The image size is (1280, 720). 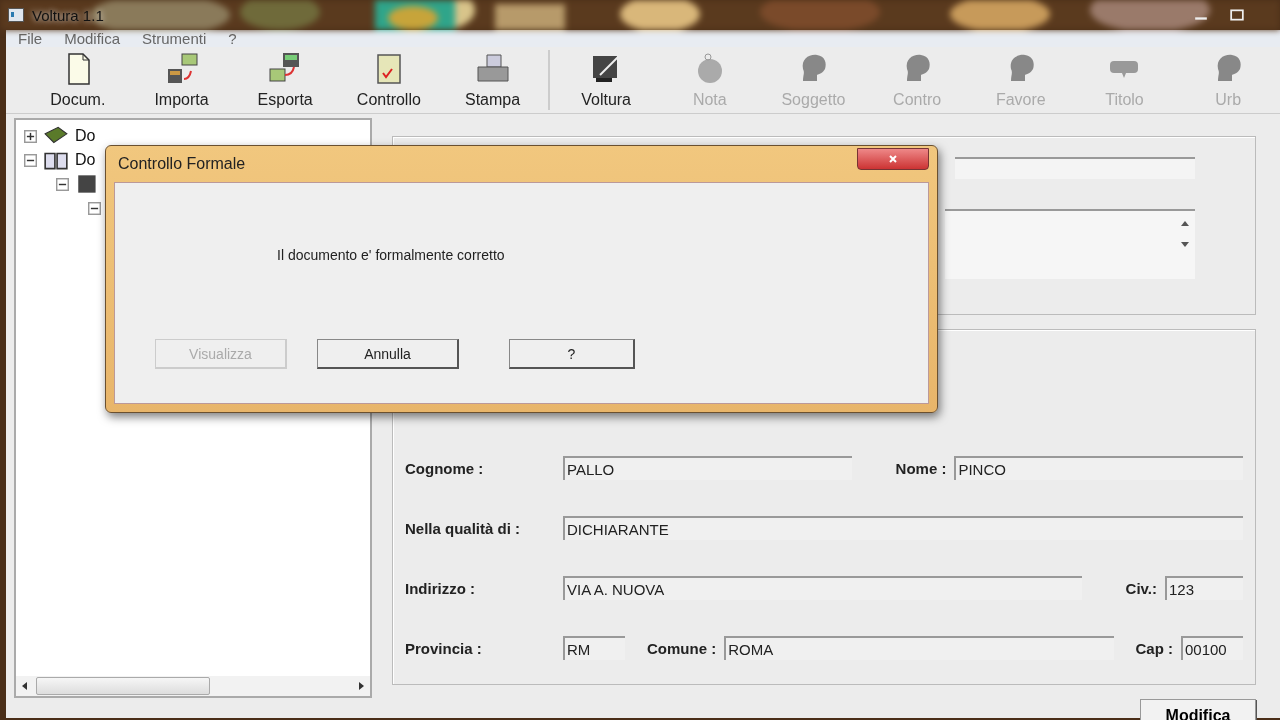 What do you see at coordinates (232, 38) in the screenshot?
I see `menu-item: ?` at bounding box center [232, 38].